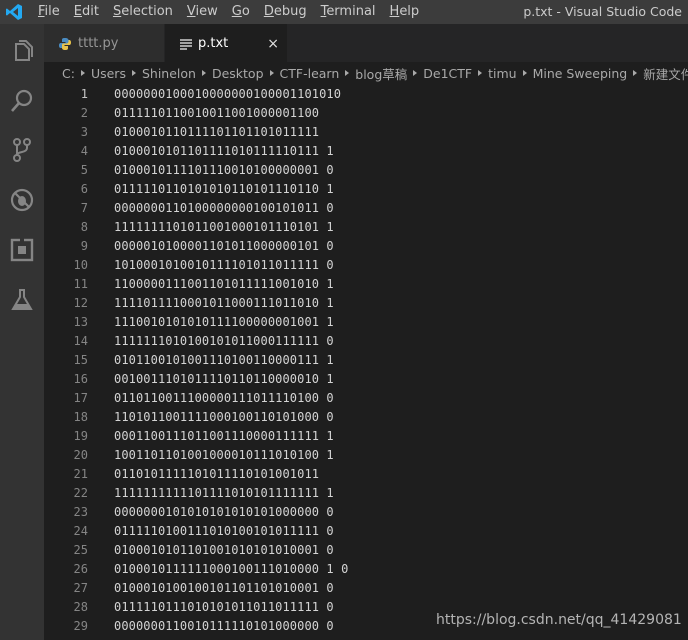  I want to click on line-text: 0010011101011110110110000010 1, so click(224, 379).